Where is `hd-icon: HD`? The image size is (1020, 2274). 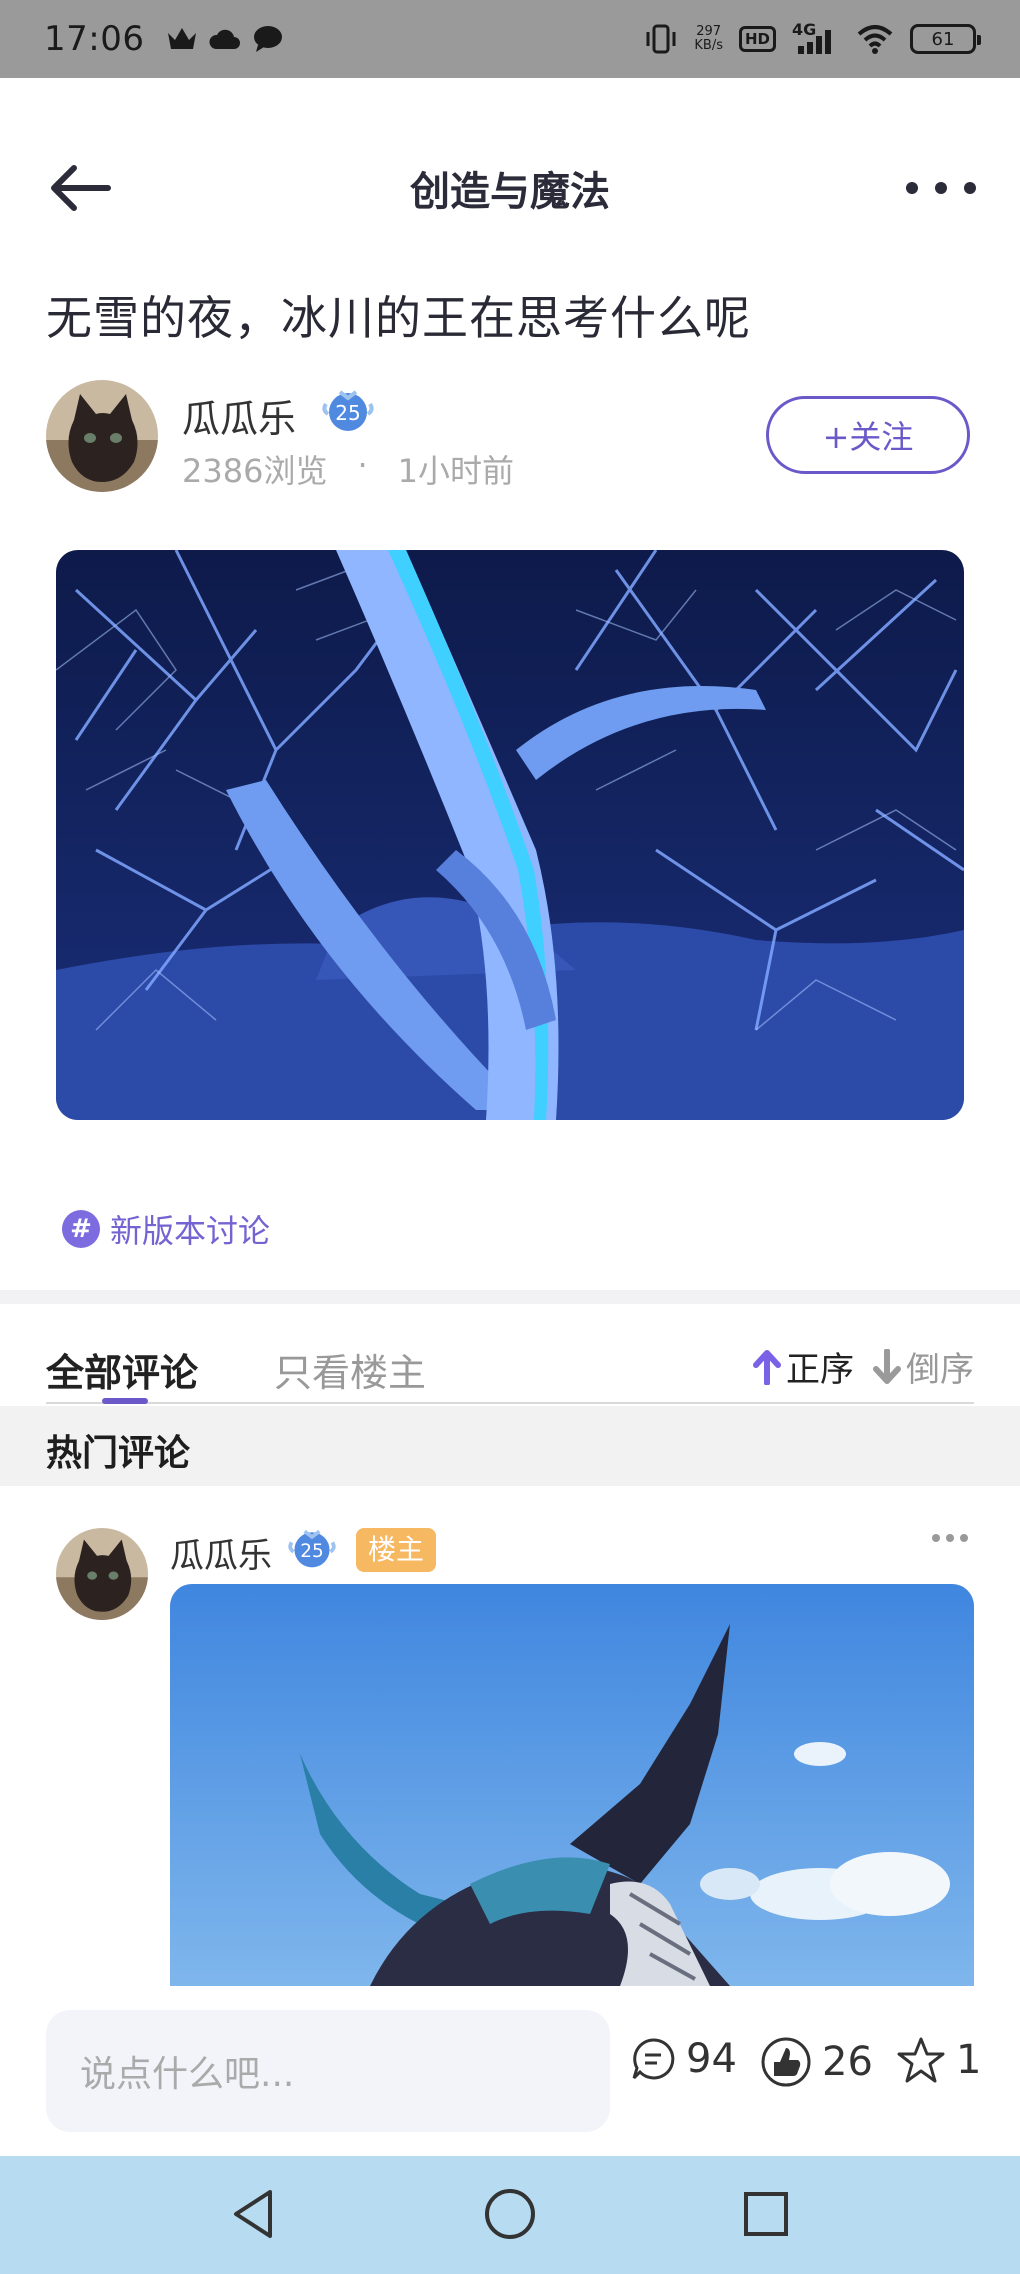
hd-icon: HD is located at coordinates (757, 39).